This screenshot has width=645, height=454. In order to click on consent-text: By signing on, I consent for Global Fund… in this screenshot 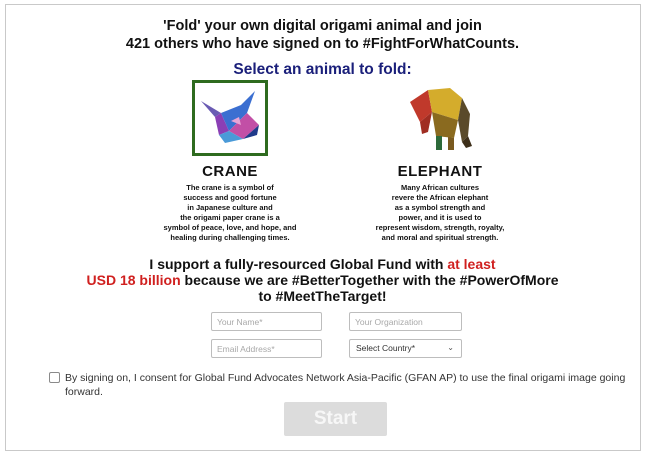, I will do `click(345, 385)`.